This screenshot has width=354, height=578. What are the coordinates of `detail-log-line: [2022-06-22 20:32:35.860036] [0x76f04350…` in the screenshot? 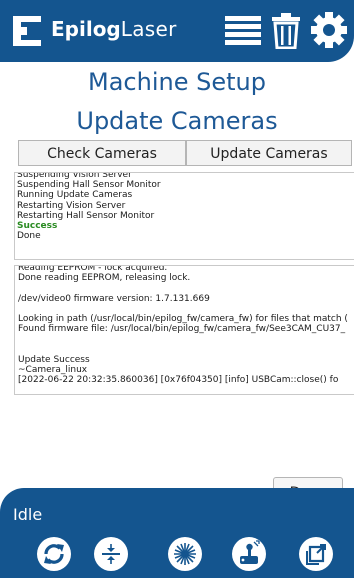 It's located at (178, 380).